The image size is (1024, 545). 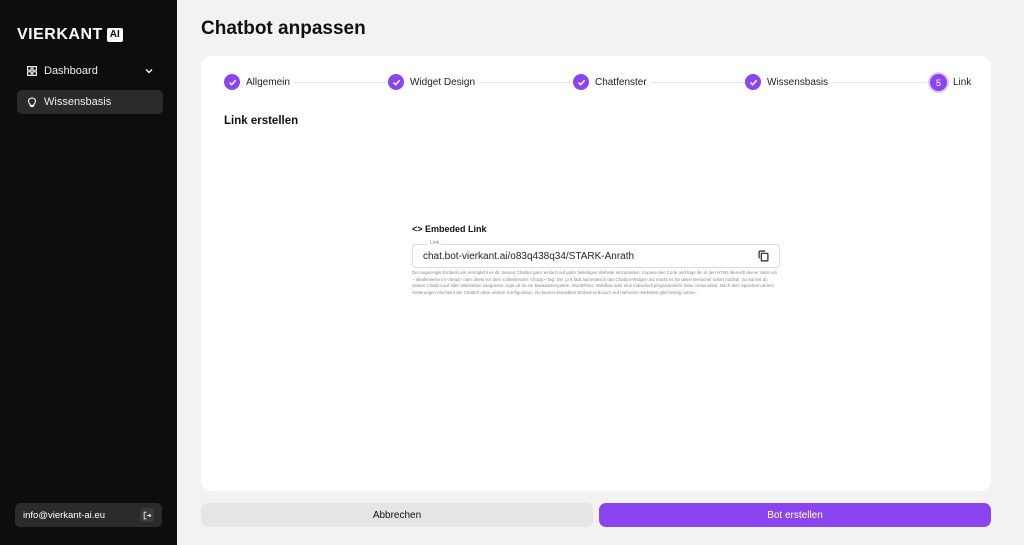 I want to click on chevron-down-icon, so click(x=149, y=71).